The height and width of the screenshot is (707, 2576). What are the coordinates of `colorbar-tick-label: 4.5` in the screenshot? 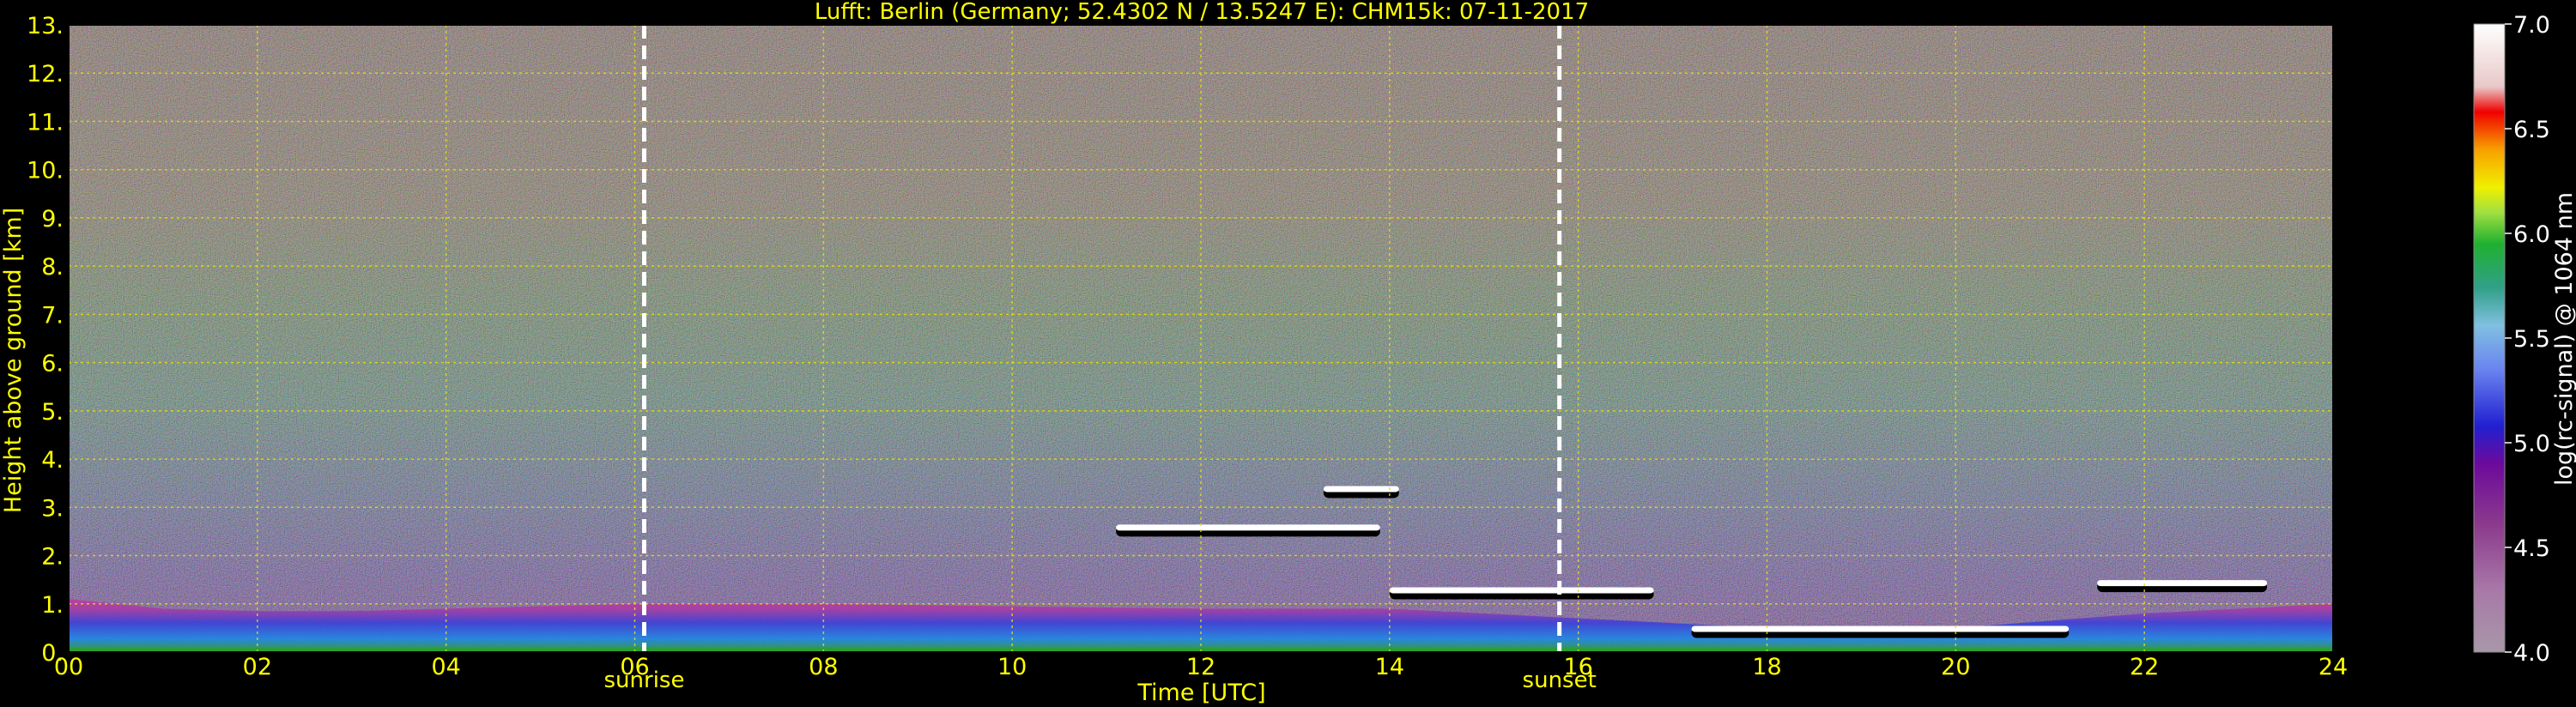 It's located at (2531, 548).